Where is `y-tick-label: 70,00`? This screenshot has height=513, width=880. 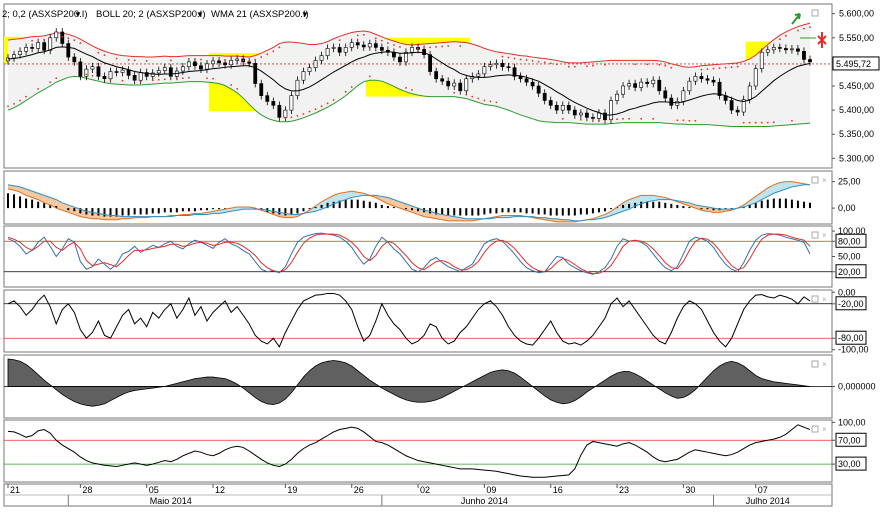
y-tick-label: 70,00 is located at coordinates (849, 440).